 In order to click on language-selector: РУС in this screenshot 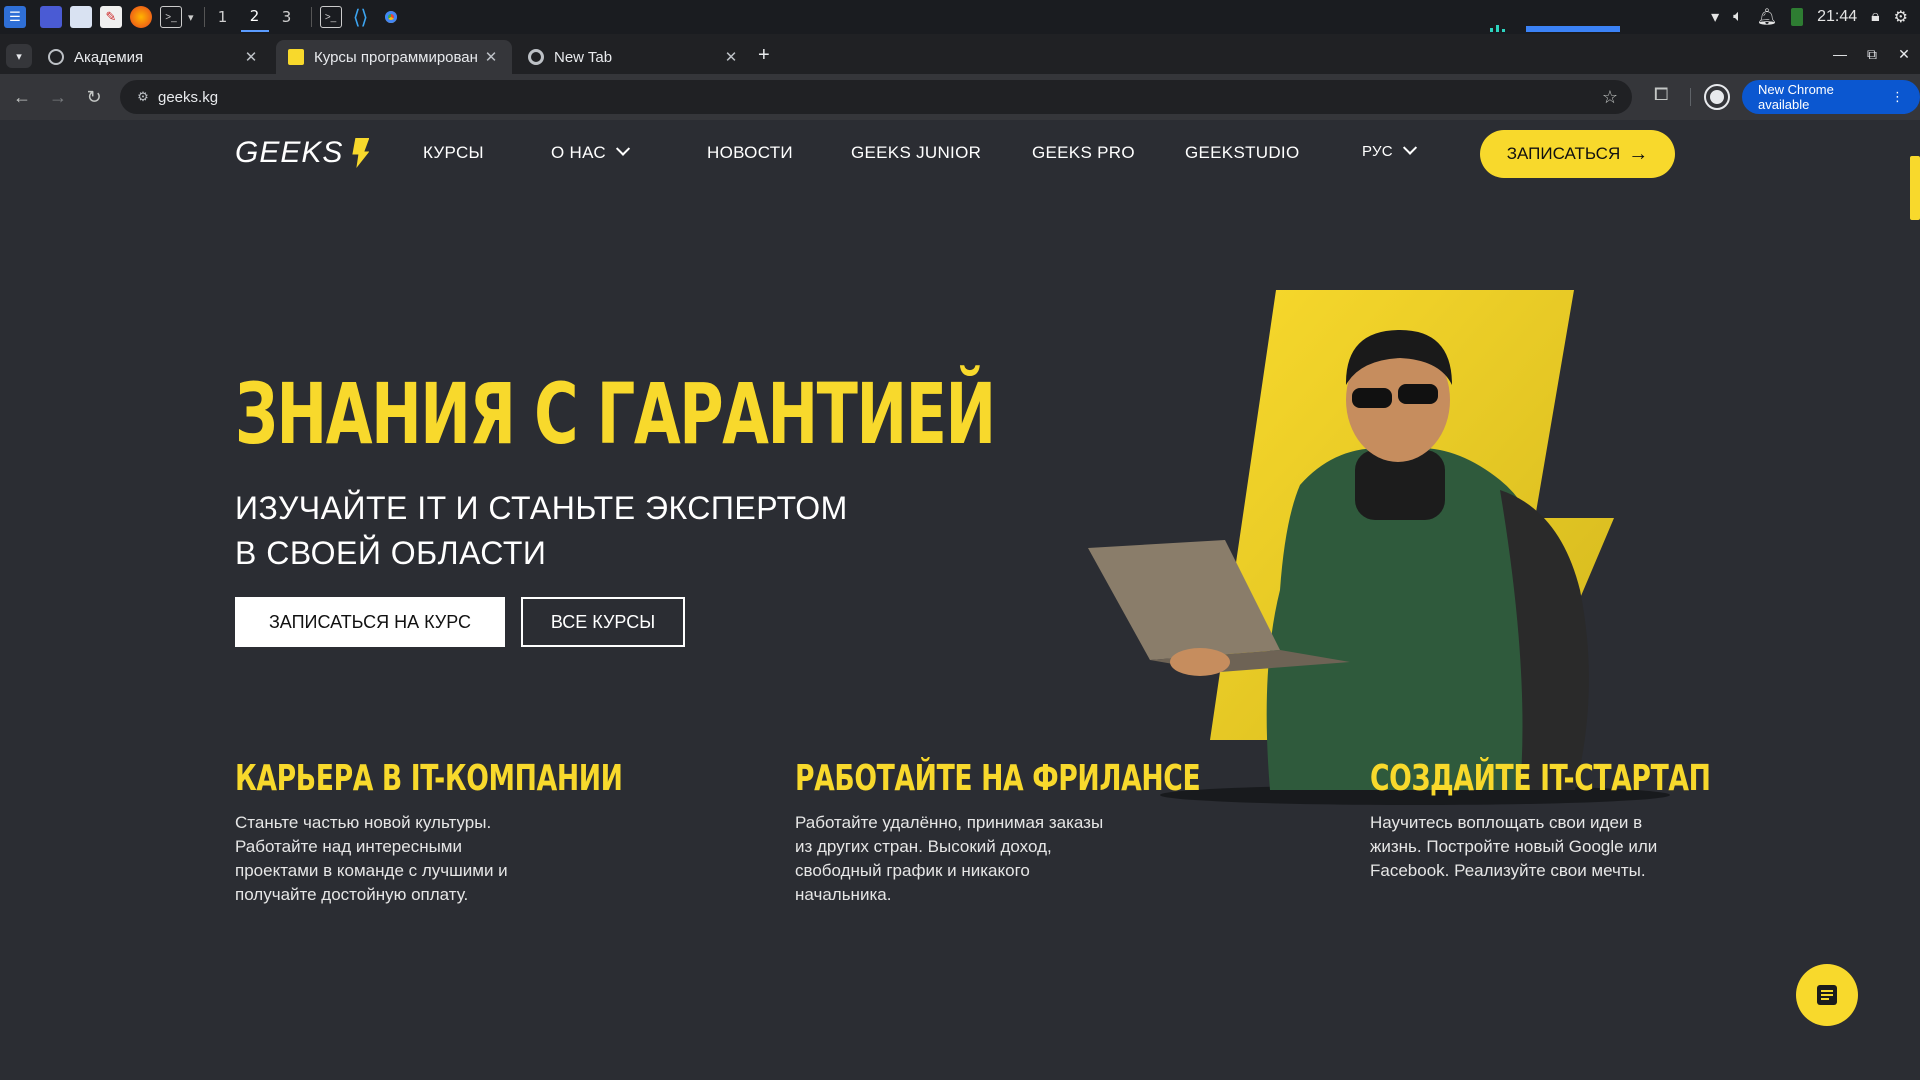, I will do `click(1390, 150)`.